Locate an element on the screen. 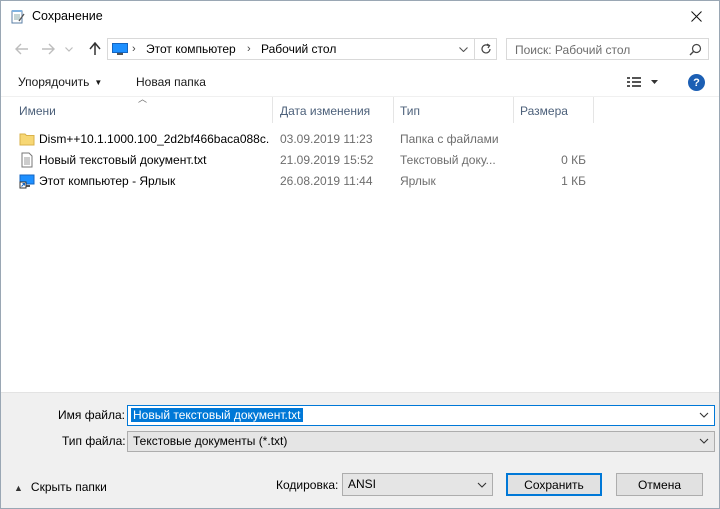  search-placeholder: Поиск: Рабочий стол is located at coordinates (573, 50).